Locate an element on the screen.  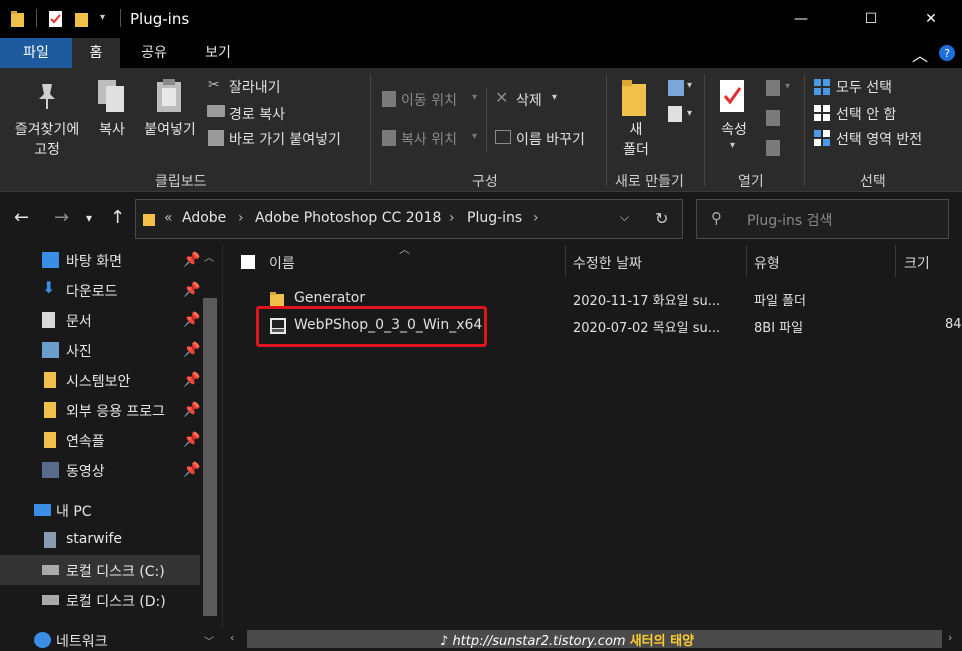
nav-item-desktop: 바탕 화면 📌 is located at coordinates (100, 260).